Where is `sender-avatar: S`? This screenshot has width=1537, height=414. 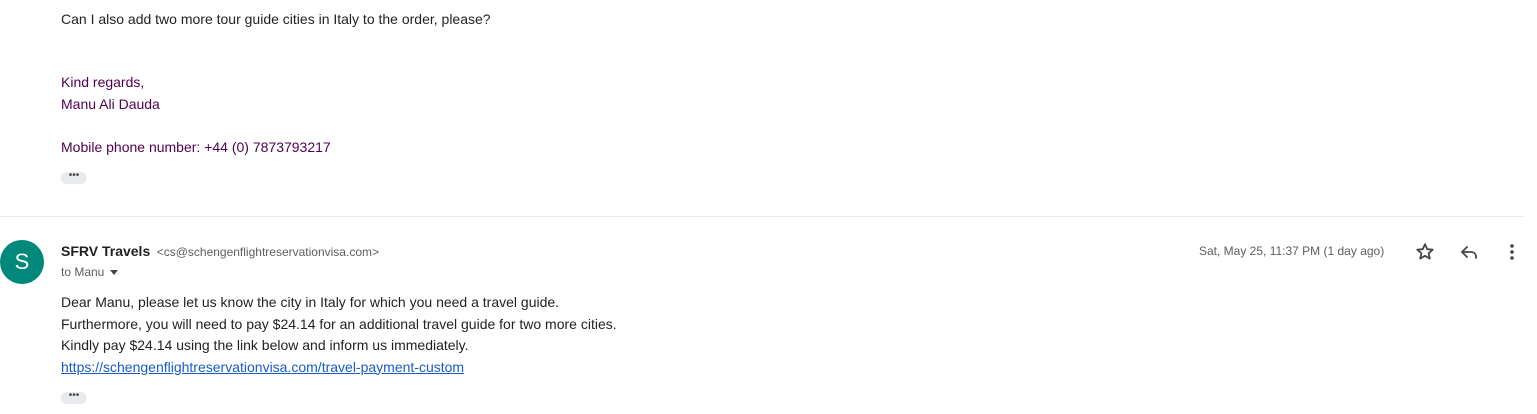 sender-avatar: S is located at coordinates (22, 262).